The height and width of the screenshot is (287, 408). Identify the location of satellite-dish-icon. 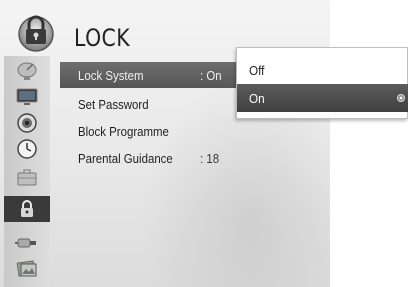
(27, 71).